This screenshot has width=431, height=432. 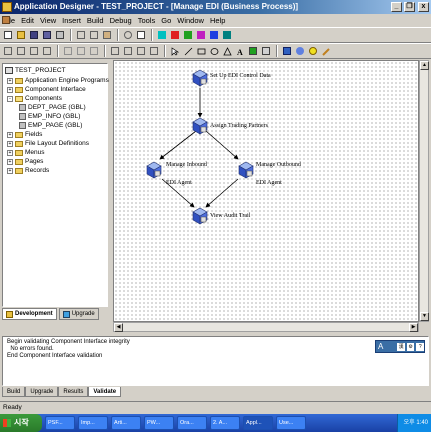 What do you see at coordinates (6, 20) in the screenshot?
I see `document-icon` at bounding box center [6, 20].